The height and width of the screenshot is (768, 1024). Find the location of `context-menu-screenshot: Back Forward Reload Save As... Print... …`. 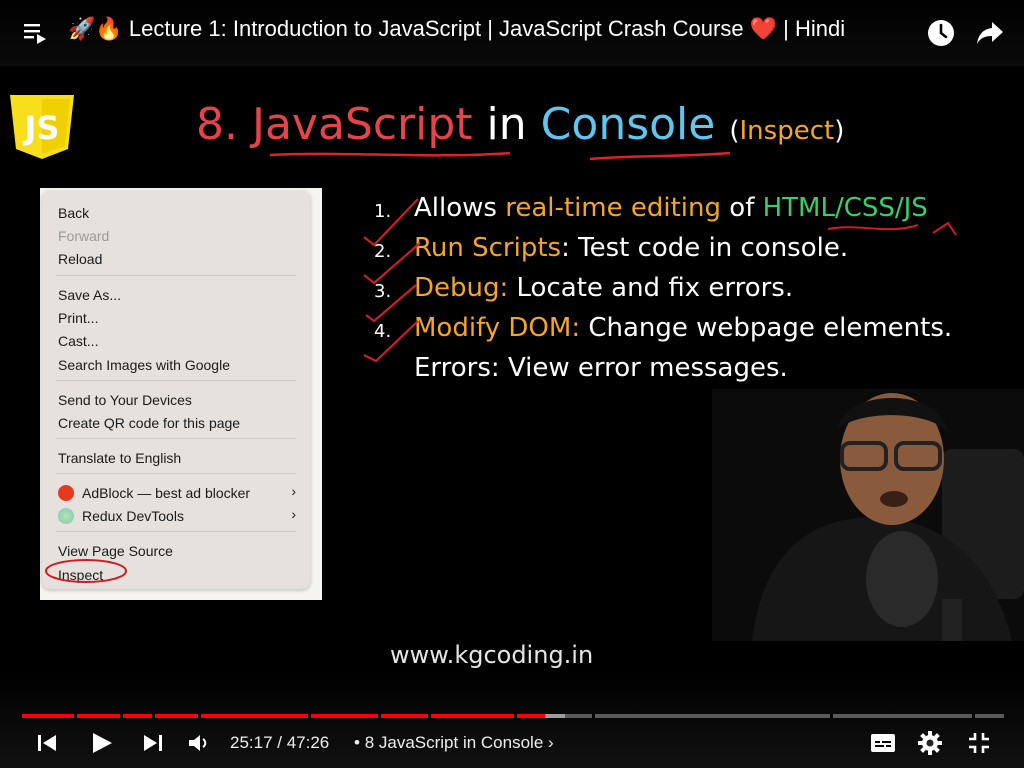

context-menu-screenshot: Back Forward Reload Save As... Print... … is located at coordinates (181, 394).